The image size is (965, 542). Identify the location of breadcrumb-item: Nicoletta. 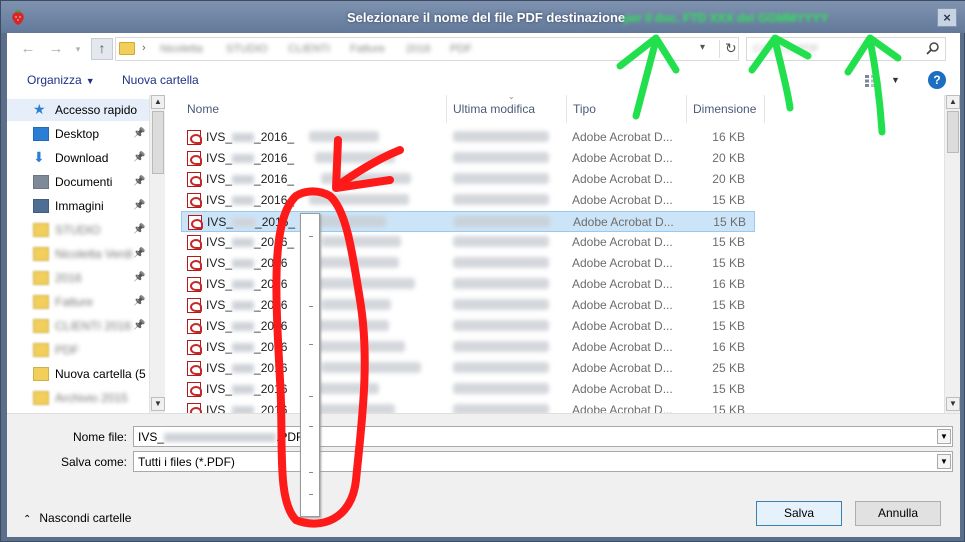
(181, 49).